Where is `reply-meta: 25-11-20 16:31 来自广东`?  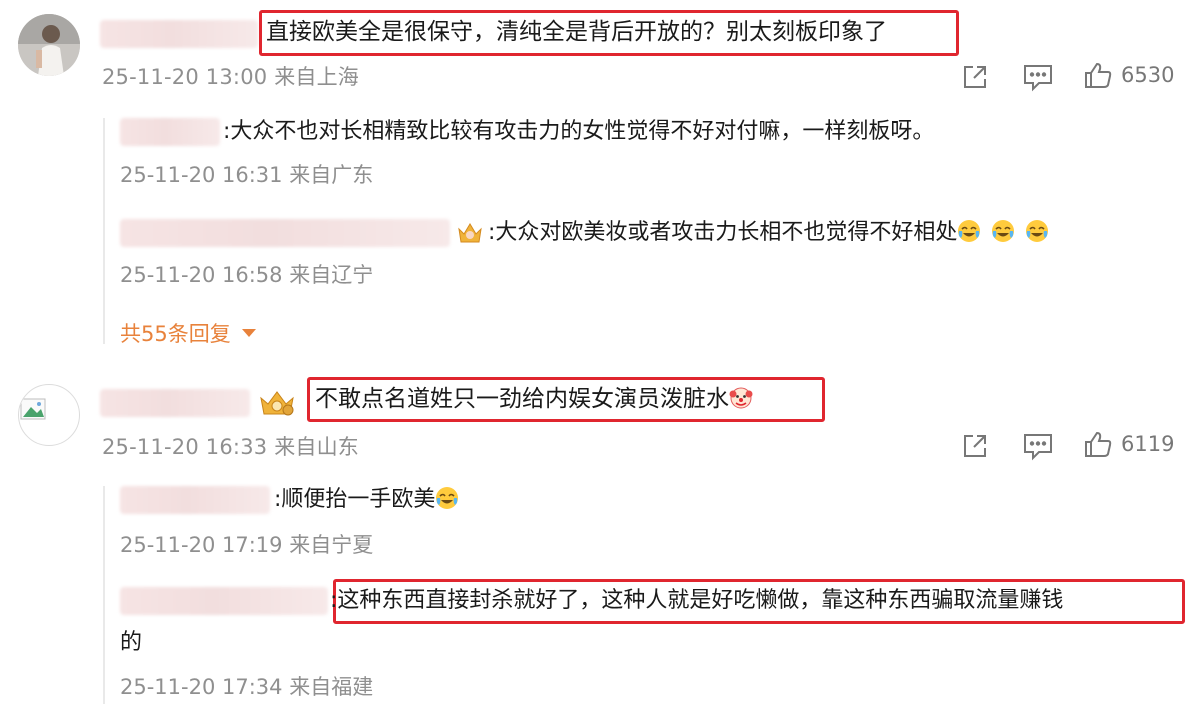 reply-meta: 25-11-20 16:31 来自广东 is located at coordinates (247, 175).